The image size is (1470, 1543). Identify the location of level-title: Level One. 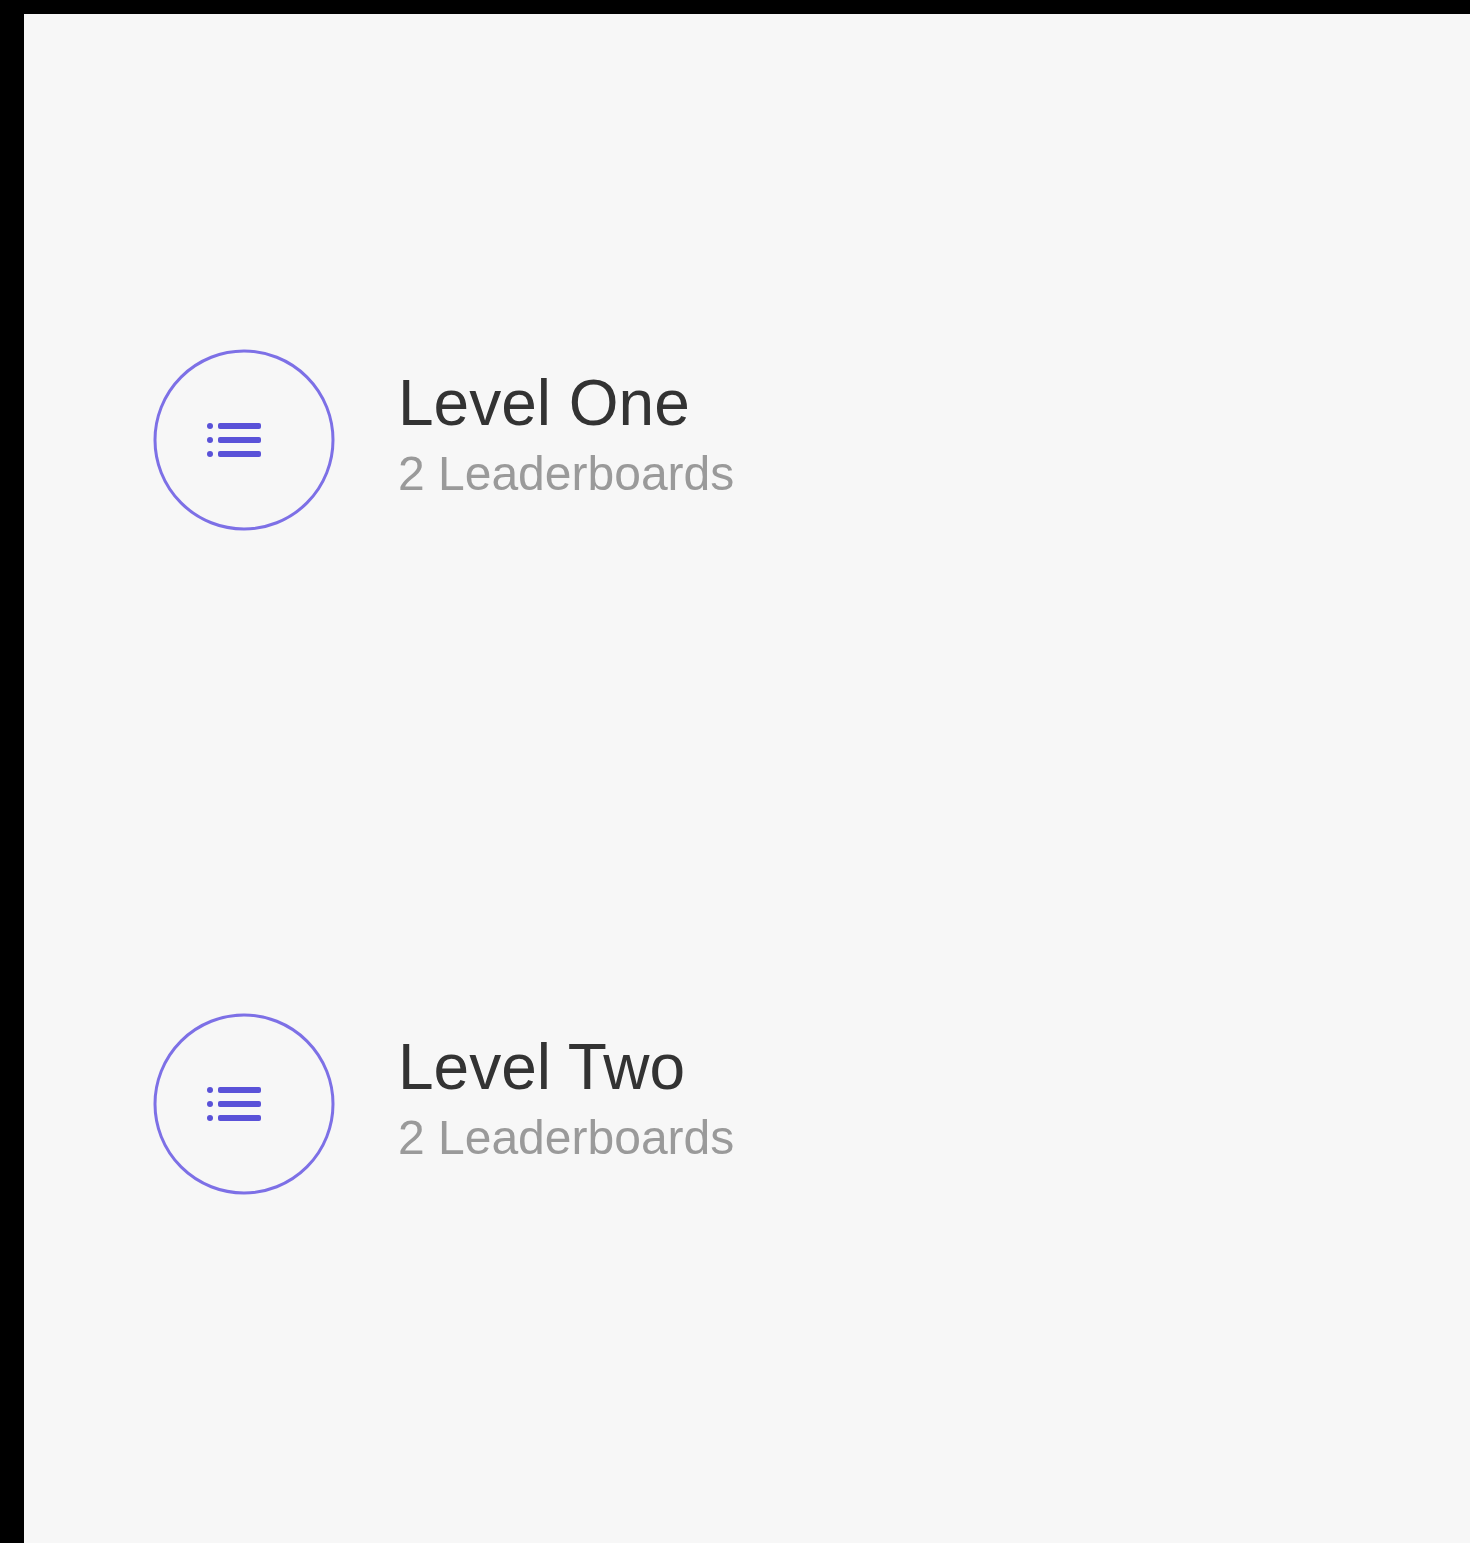
(544, 403).